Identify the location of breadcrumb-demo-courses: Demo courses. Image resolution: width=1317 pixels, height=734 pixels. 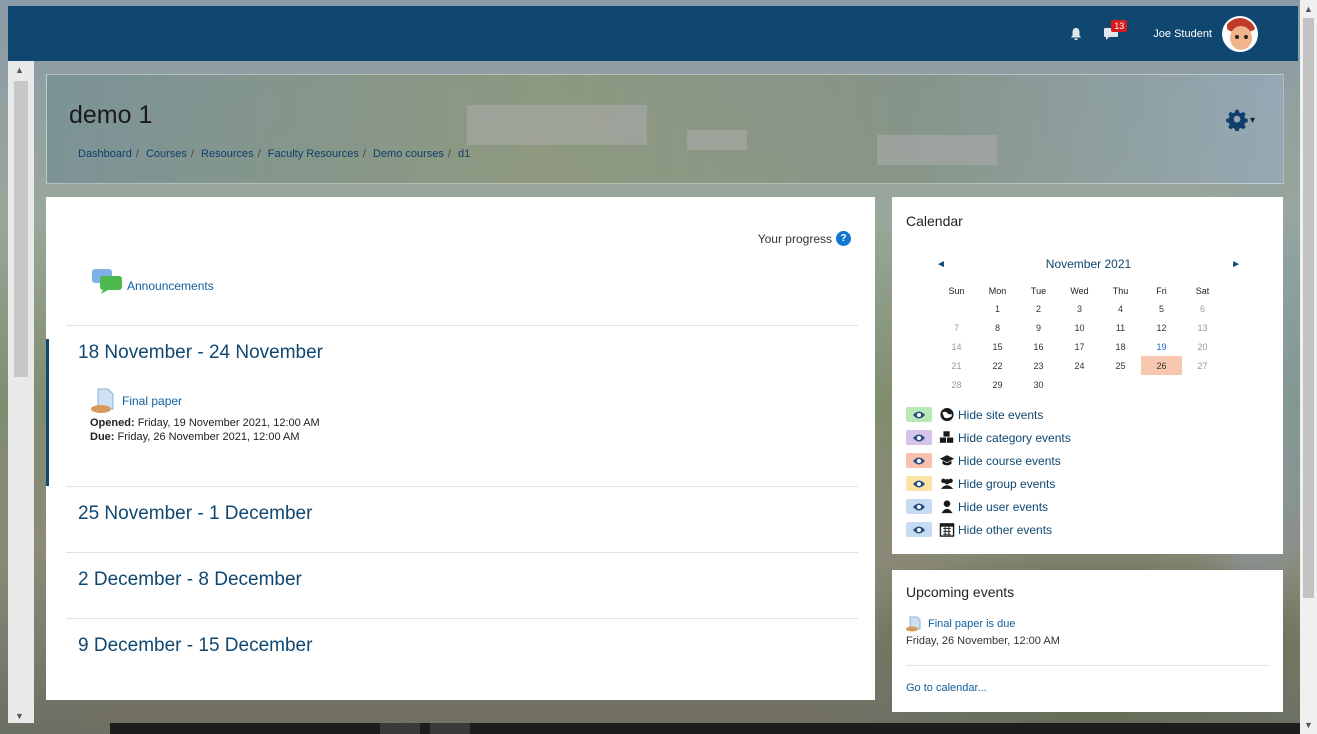
(408, 154).